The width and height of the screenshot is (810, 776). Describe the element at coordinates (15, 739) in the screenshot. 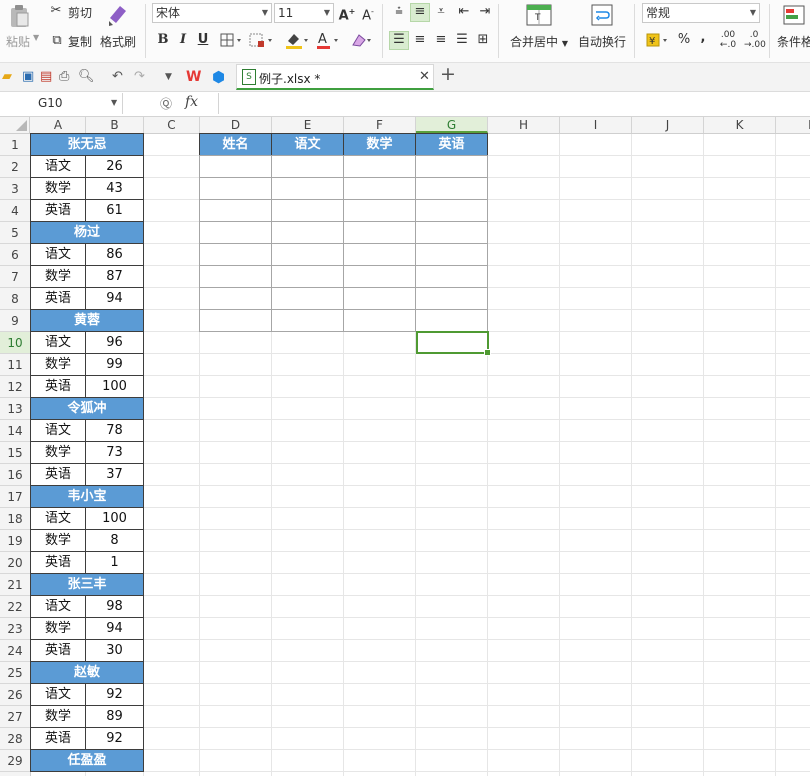

I see `row-header-28: 28` at that location.